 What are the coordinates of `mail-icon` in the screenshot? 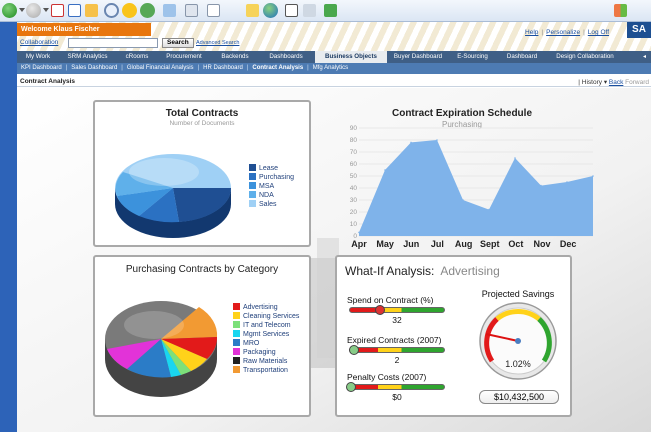 It's located at (169, 10).